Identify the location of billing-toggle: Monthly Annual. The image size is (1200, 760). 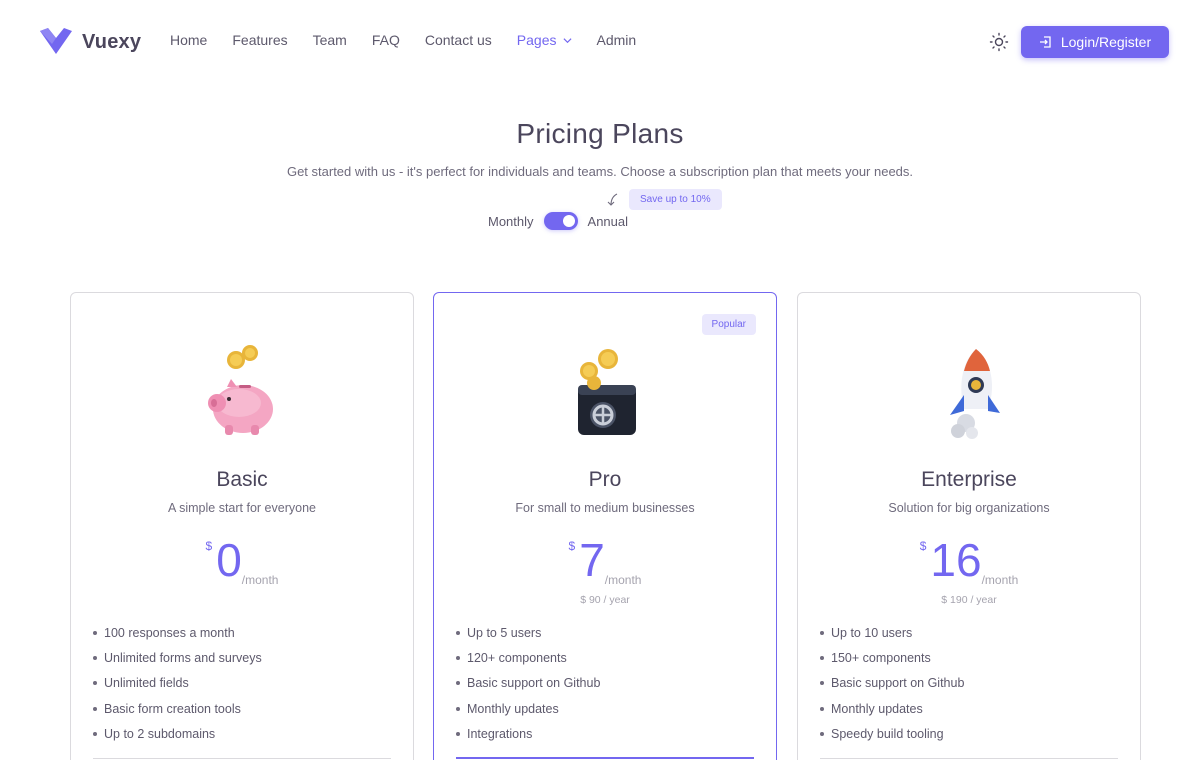
(558, 221).